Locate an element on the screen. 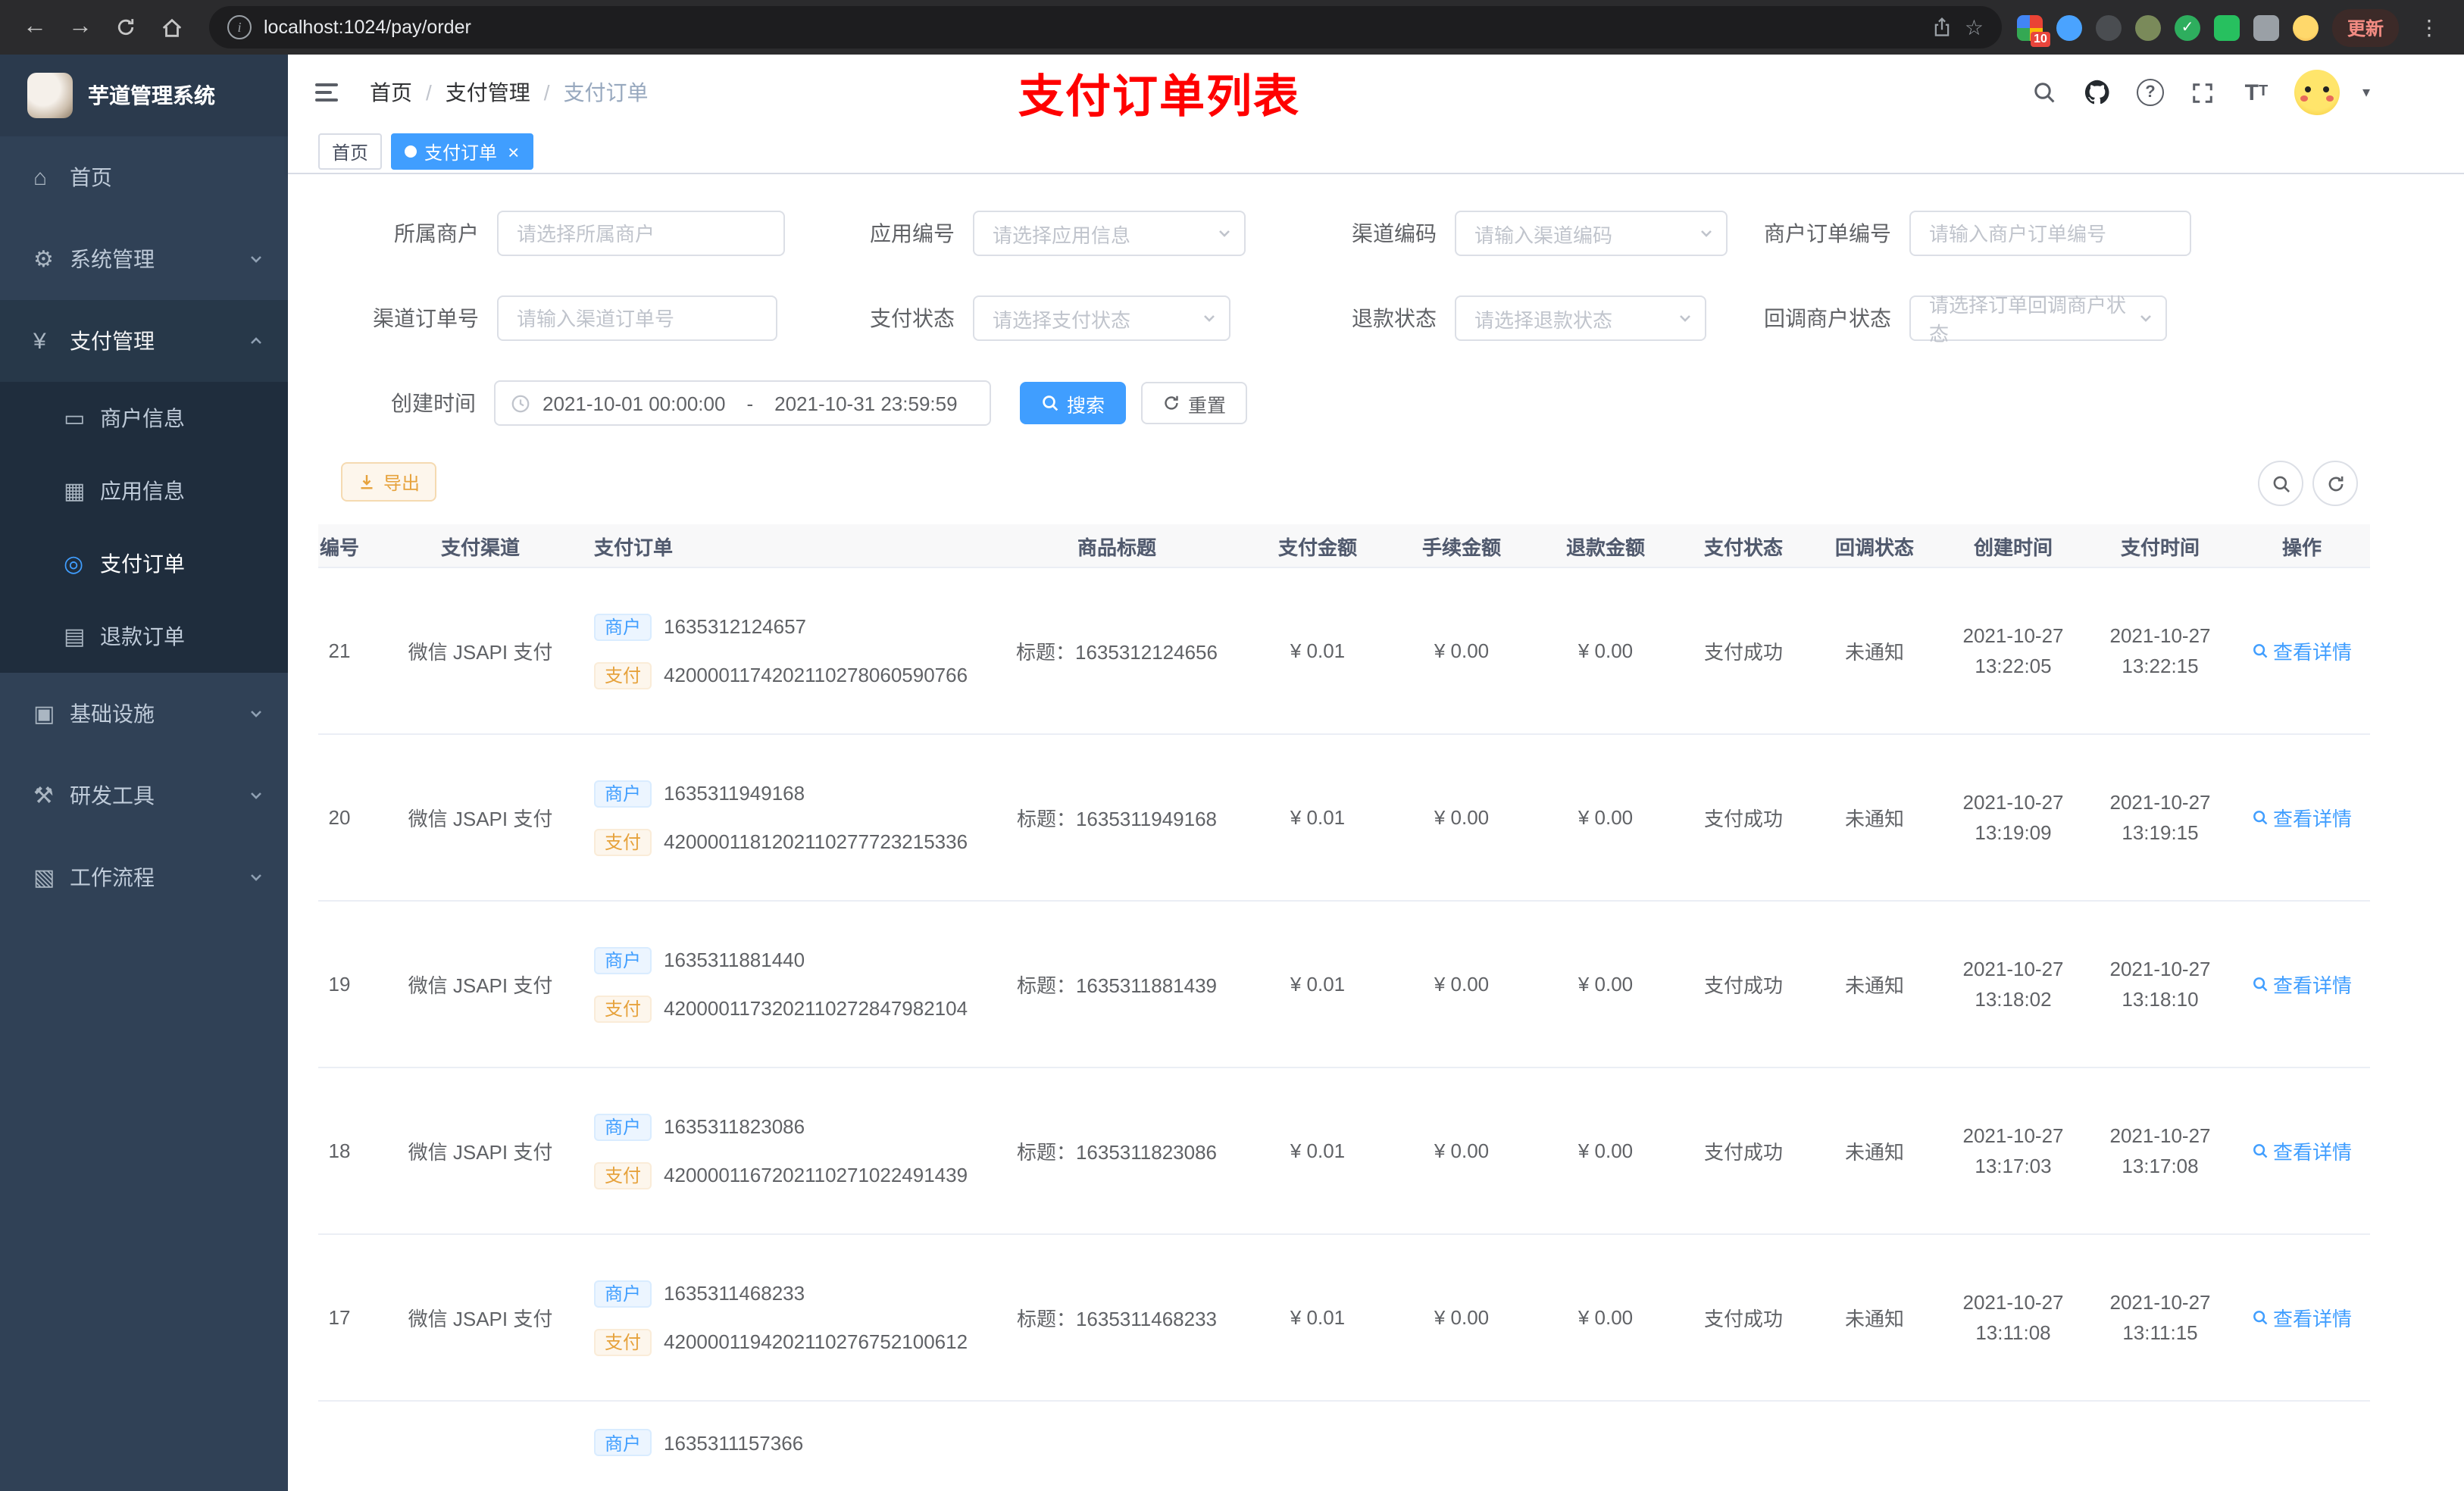 The image size is (2464, 1491). reset-button: 重置 is located at coordinates (1194, 403).